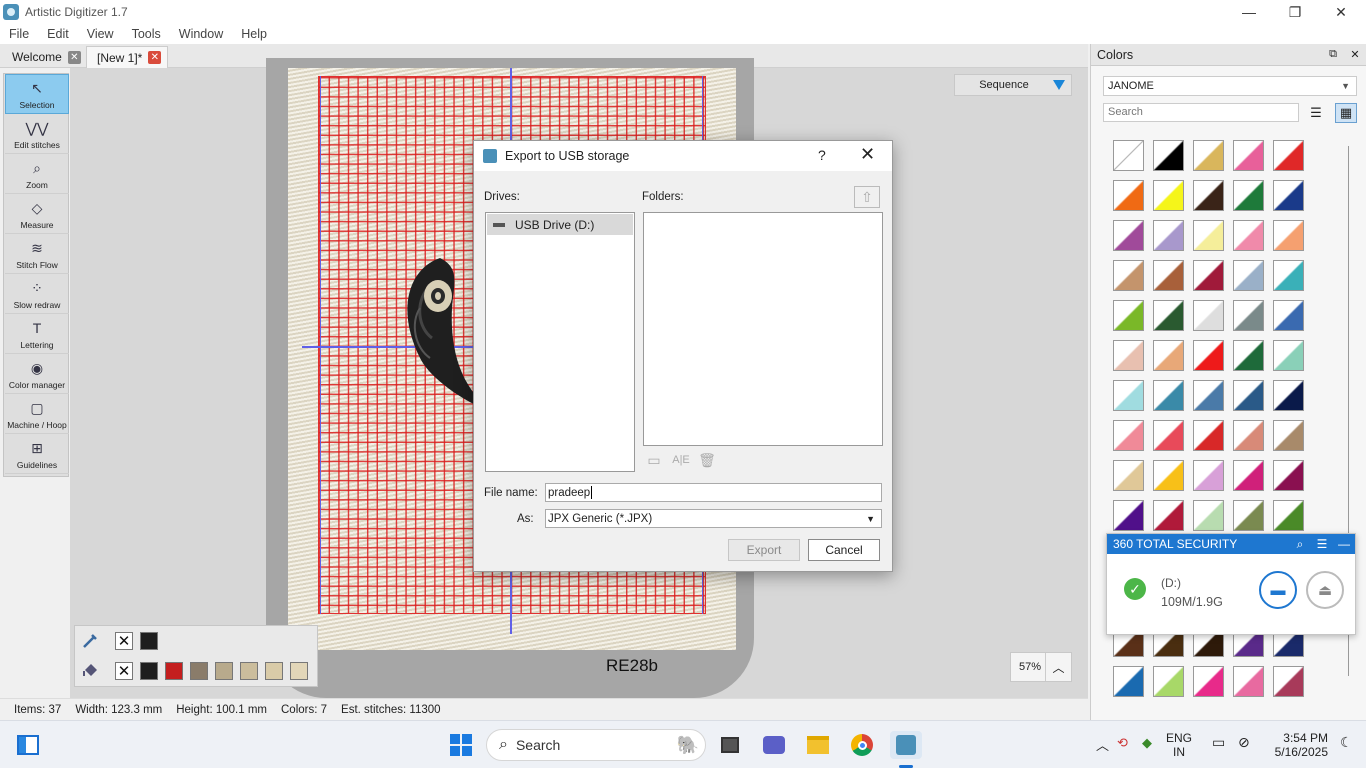 This screenshot has width=1366, height=768. Describe the element at coordinates (1297, 745) in the screenshot. I see `clock: 3:54 PM 5/16/2025` at that location.